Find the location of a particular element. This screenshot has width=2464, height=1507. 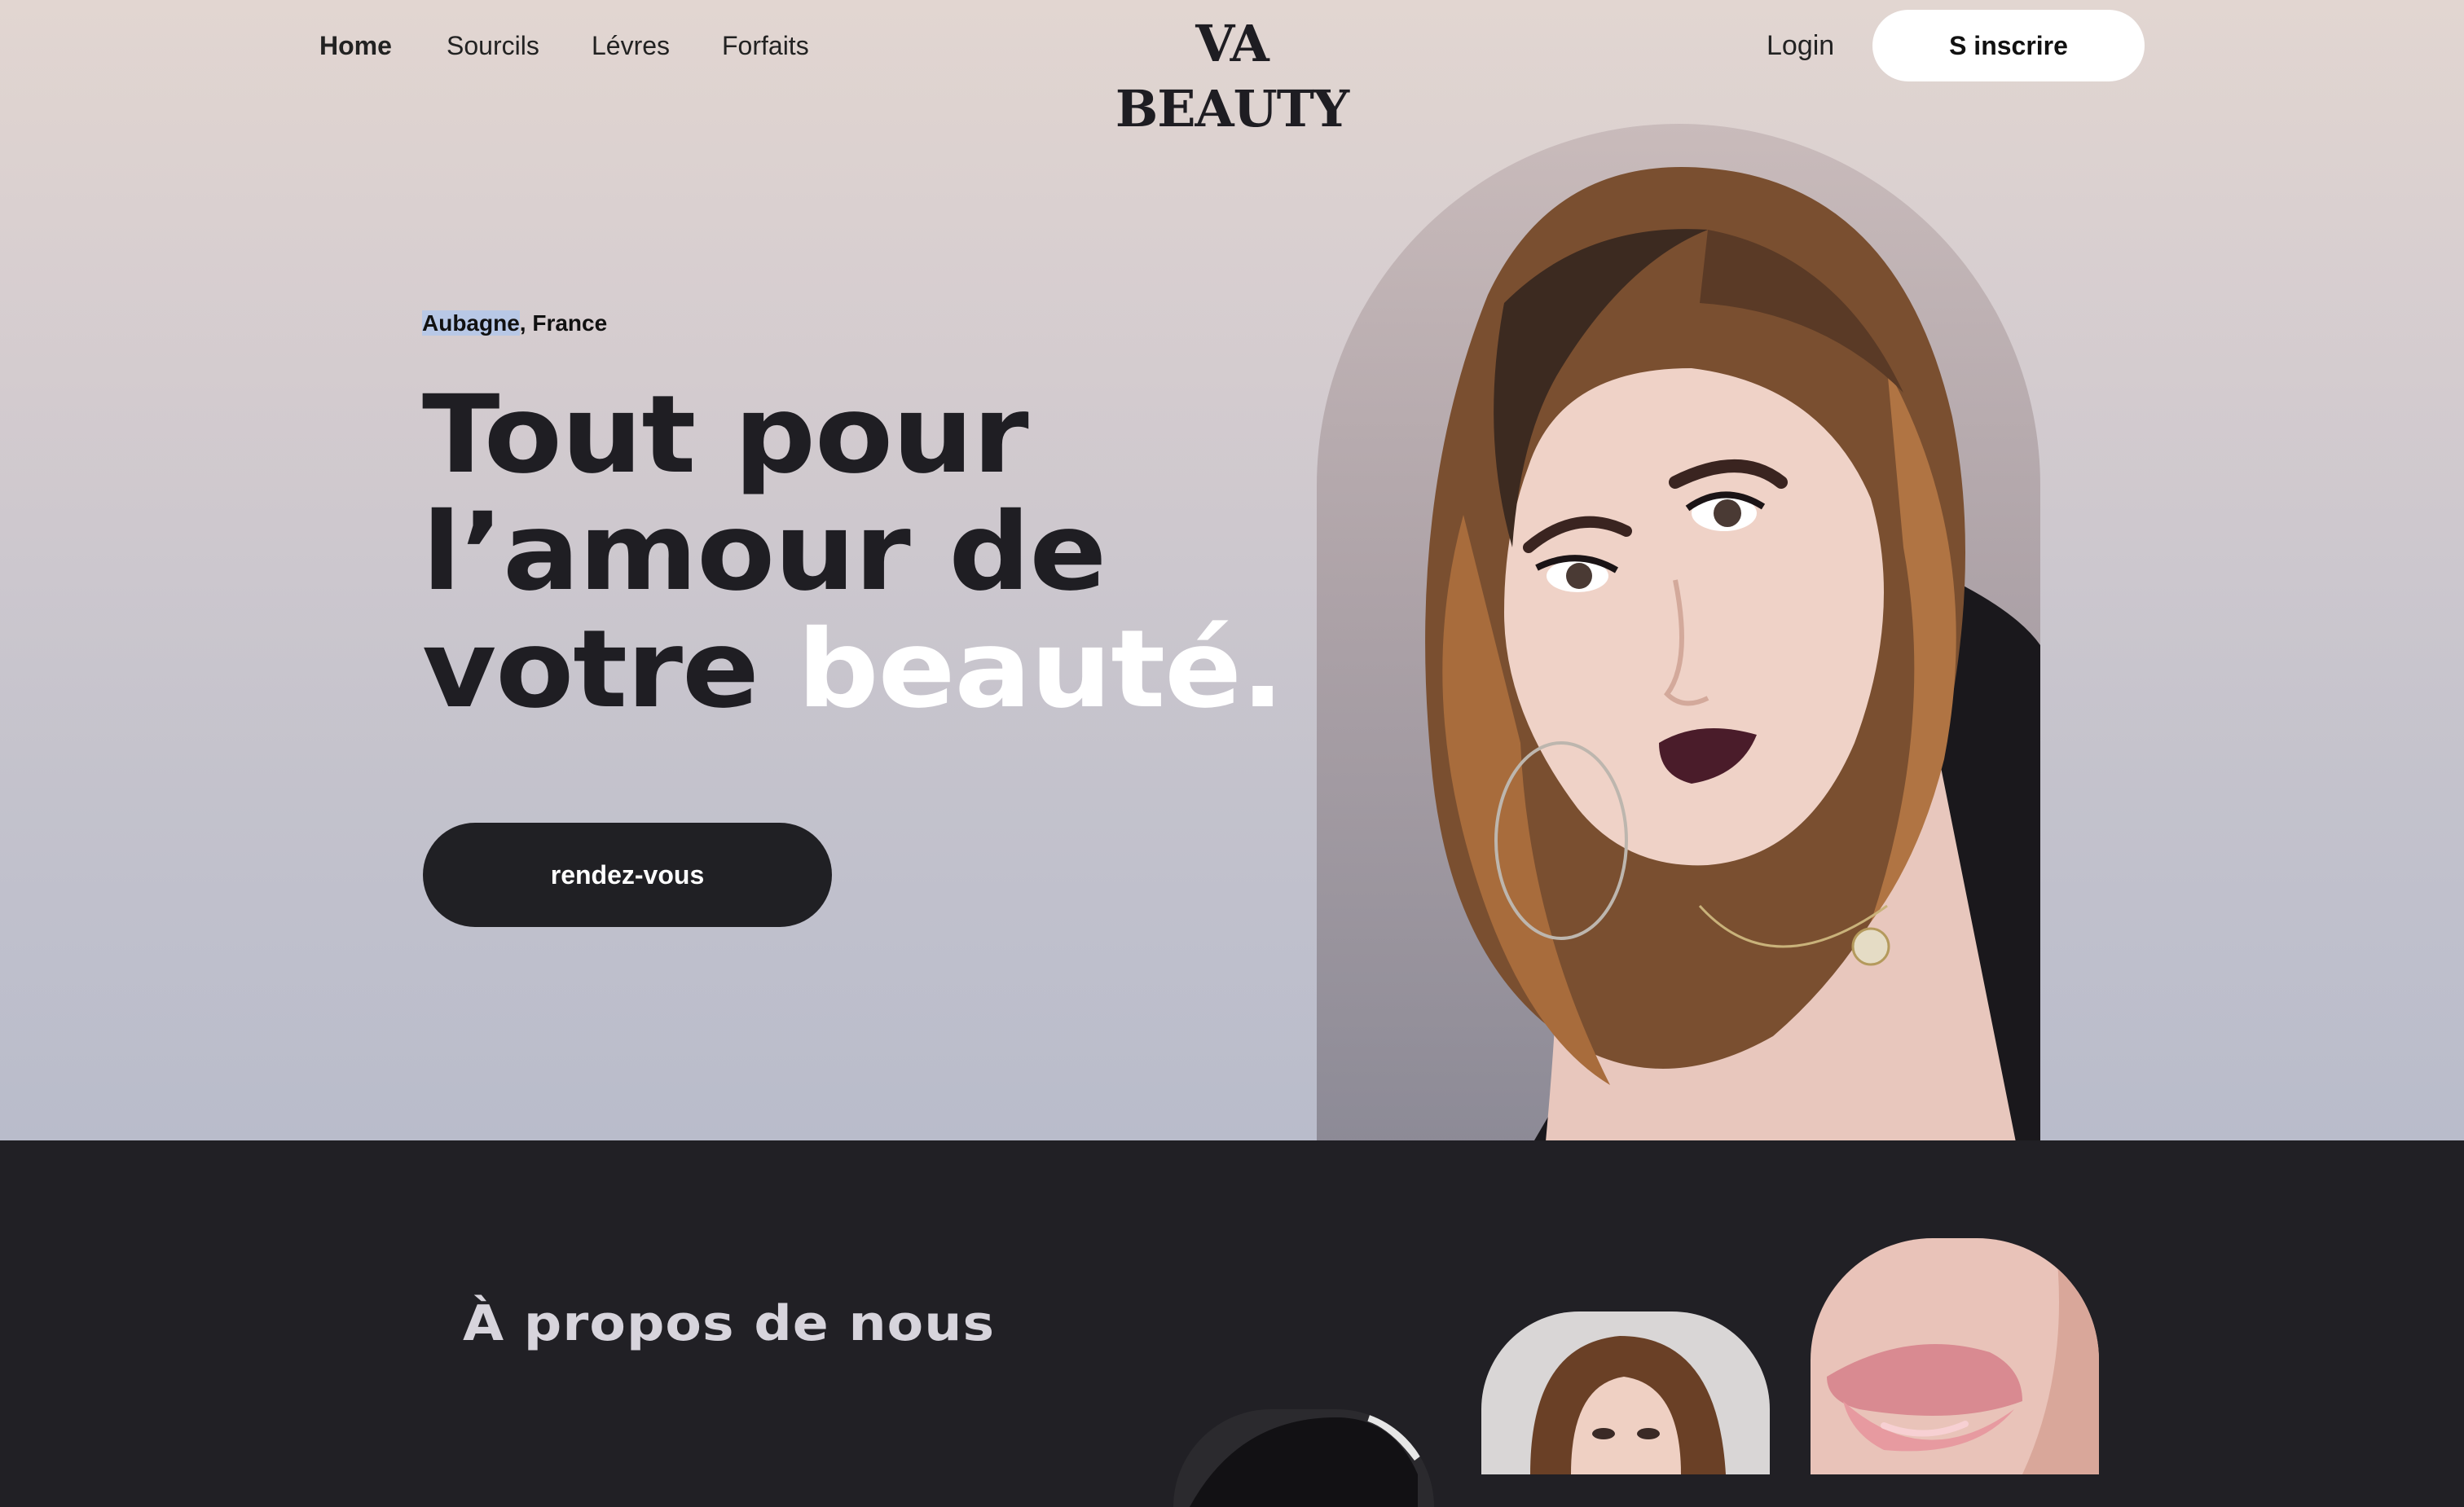

nav-levres: Lévres is located at coordinates (631, 46).